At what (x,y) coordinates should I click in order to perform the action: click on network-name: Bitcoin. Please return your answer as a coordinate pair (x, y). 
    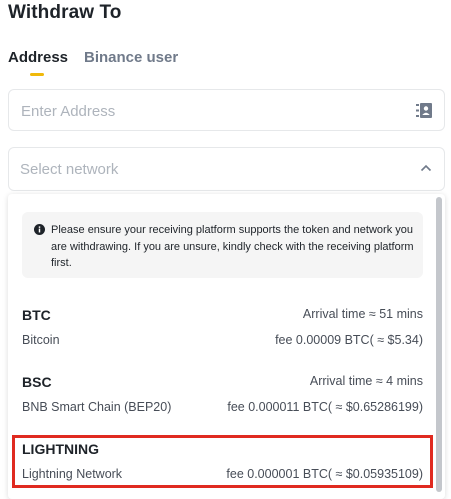
    Looking at the image, I should click on (41, 340).